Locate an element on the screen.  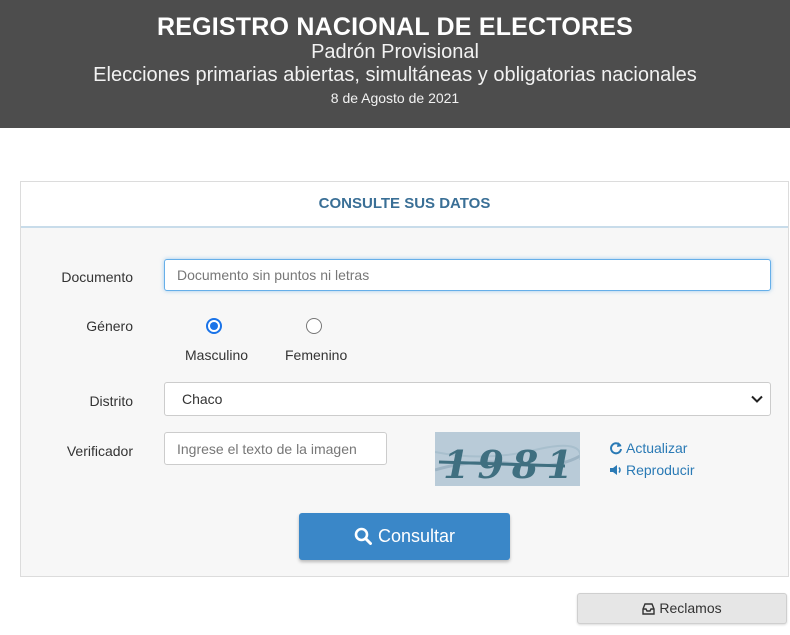
refresh-label: Actualizar is located at coordinates (656, 448).